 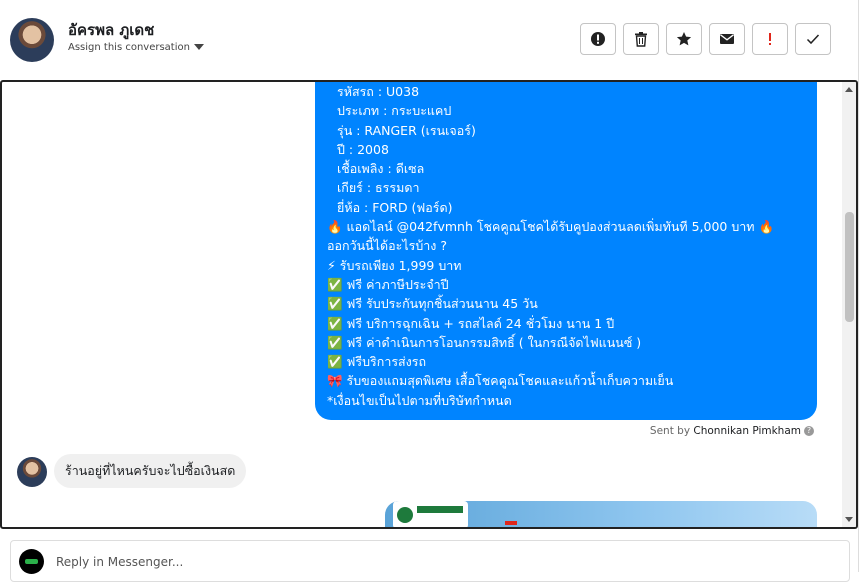 I want to click on message-line: ✅ ฟรี ค่าภาษีประจำปี, so click(x=388, y=284).